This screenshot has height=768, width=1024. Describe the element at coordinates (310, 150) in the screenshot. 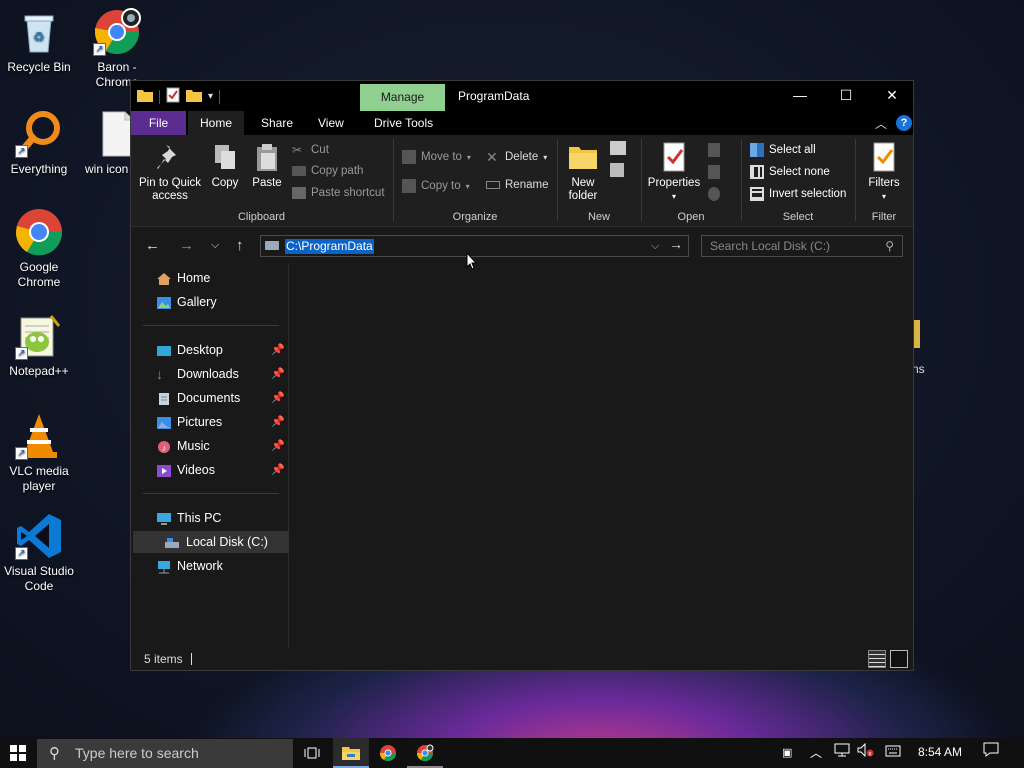

I see `cut-button: ✂ Cut` at that location.